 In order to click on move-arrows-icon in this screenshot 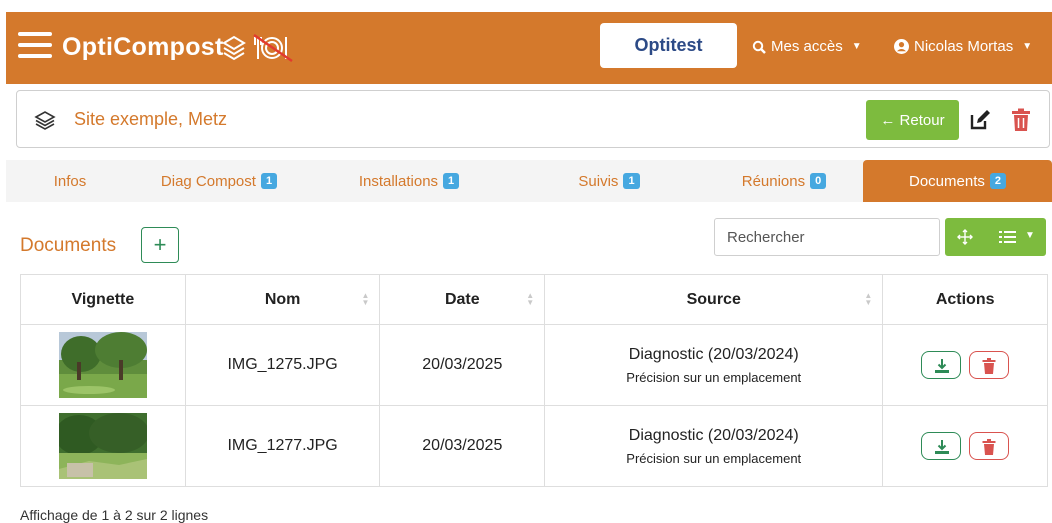, I will do `click(965, 237)`.